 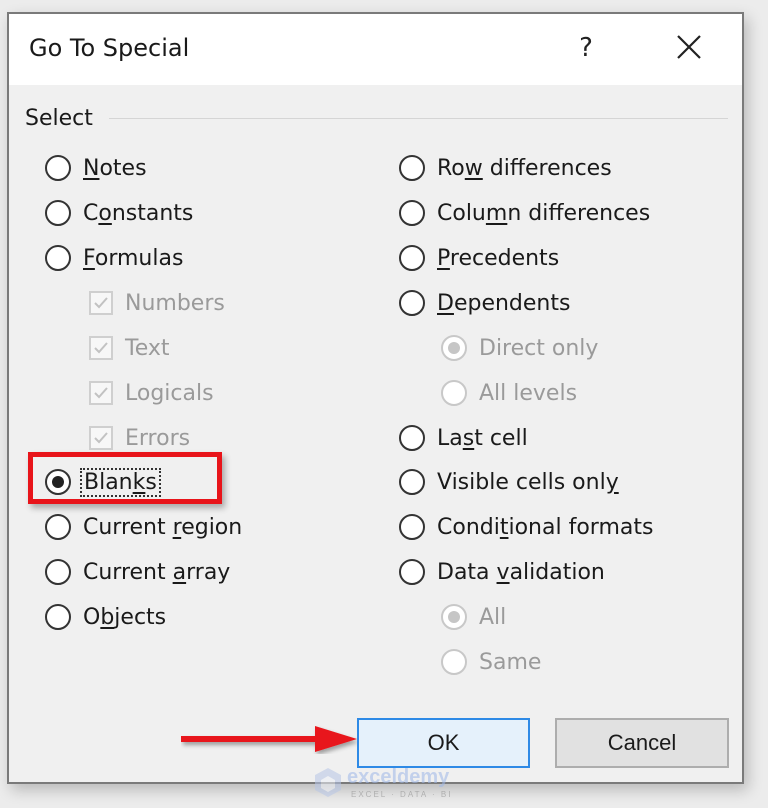 What do you see at coordinates (58, 213) in the screenshot?
I see `radio-constants` at bounding box center [58, 213].